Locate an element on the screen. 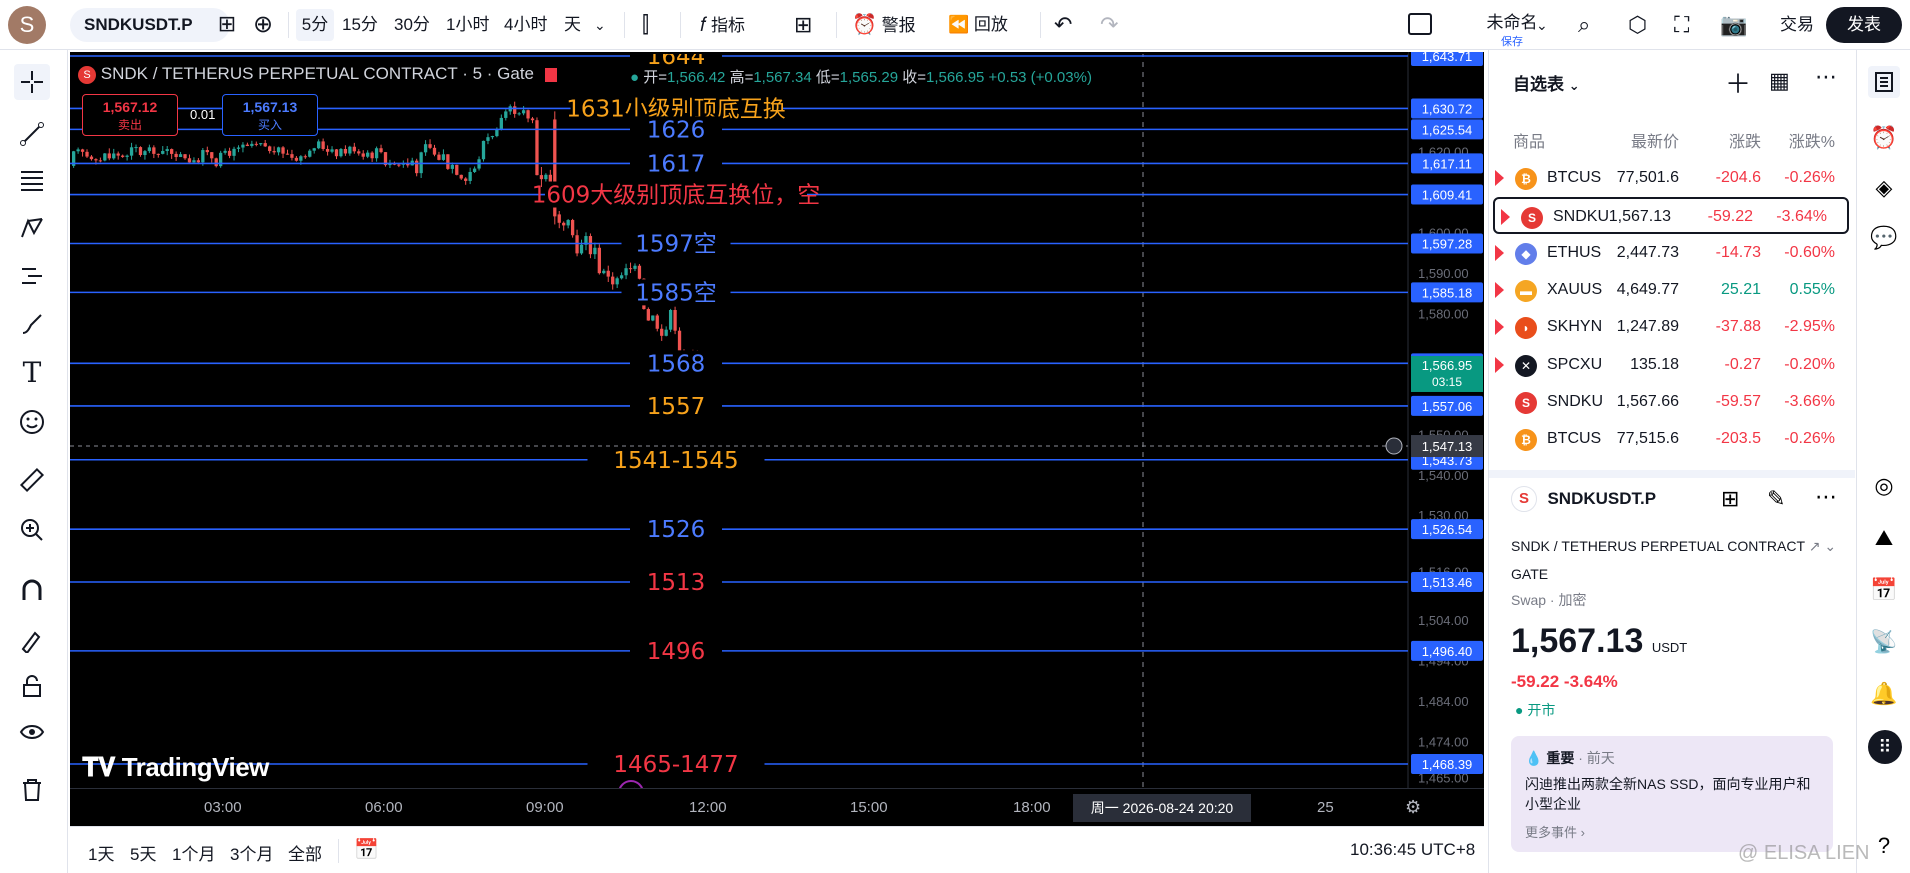  edit-icon: ✎ is located at coordinates (1776, 499).